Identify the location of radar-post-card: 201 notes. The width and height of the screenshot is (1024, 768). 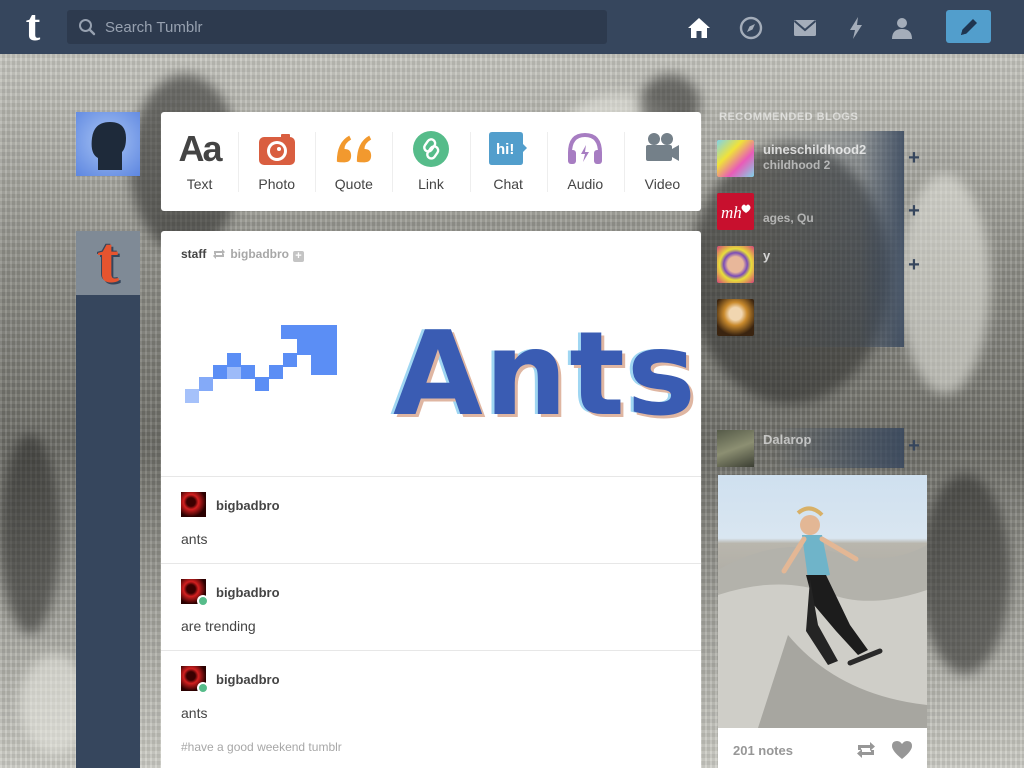
(822, 621).